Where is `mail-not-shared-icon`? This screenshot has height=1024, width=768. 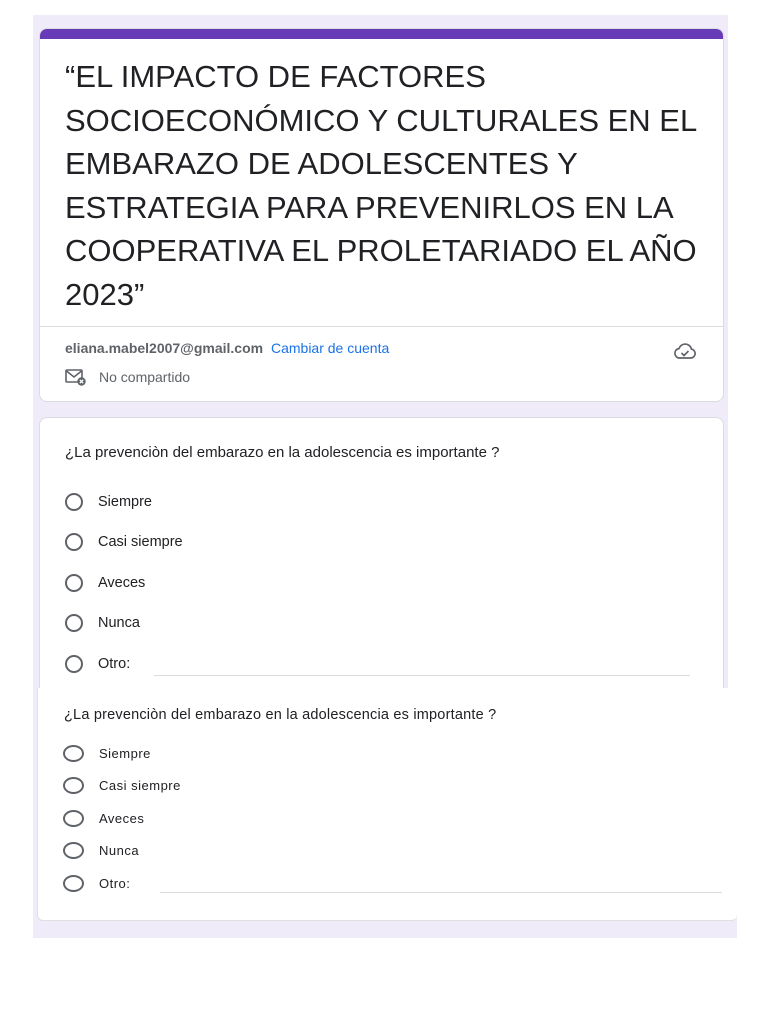
mail-not-shared-icon is located at coordinates (75, 377).